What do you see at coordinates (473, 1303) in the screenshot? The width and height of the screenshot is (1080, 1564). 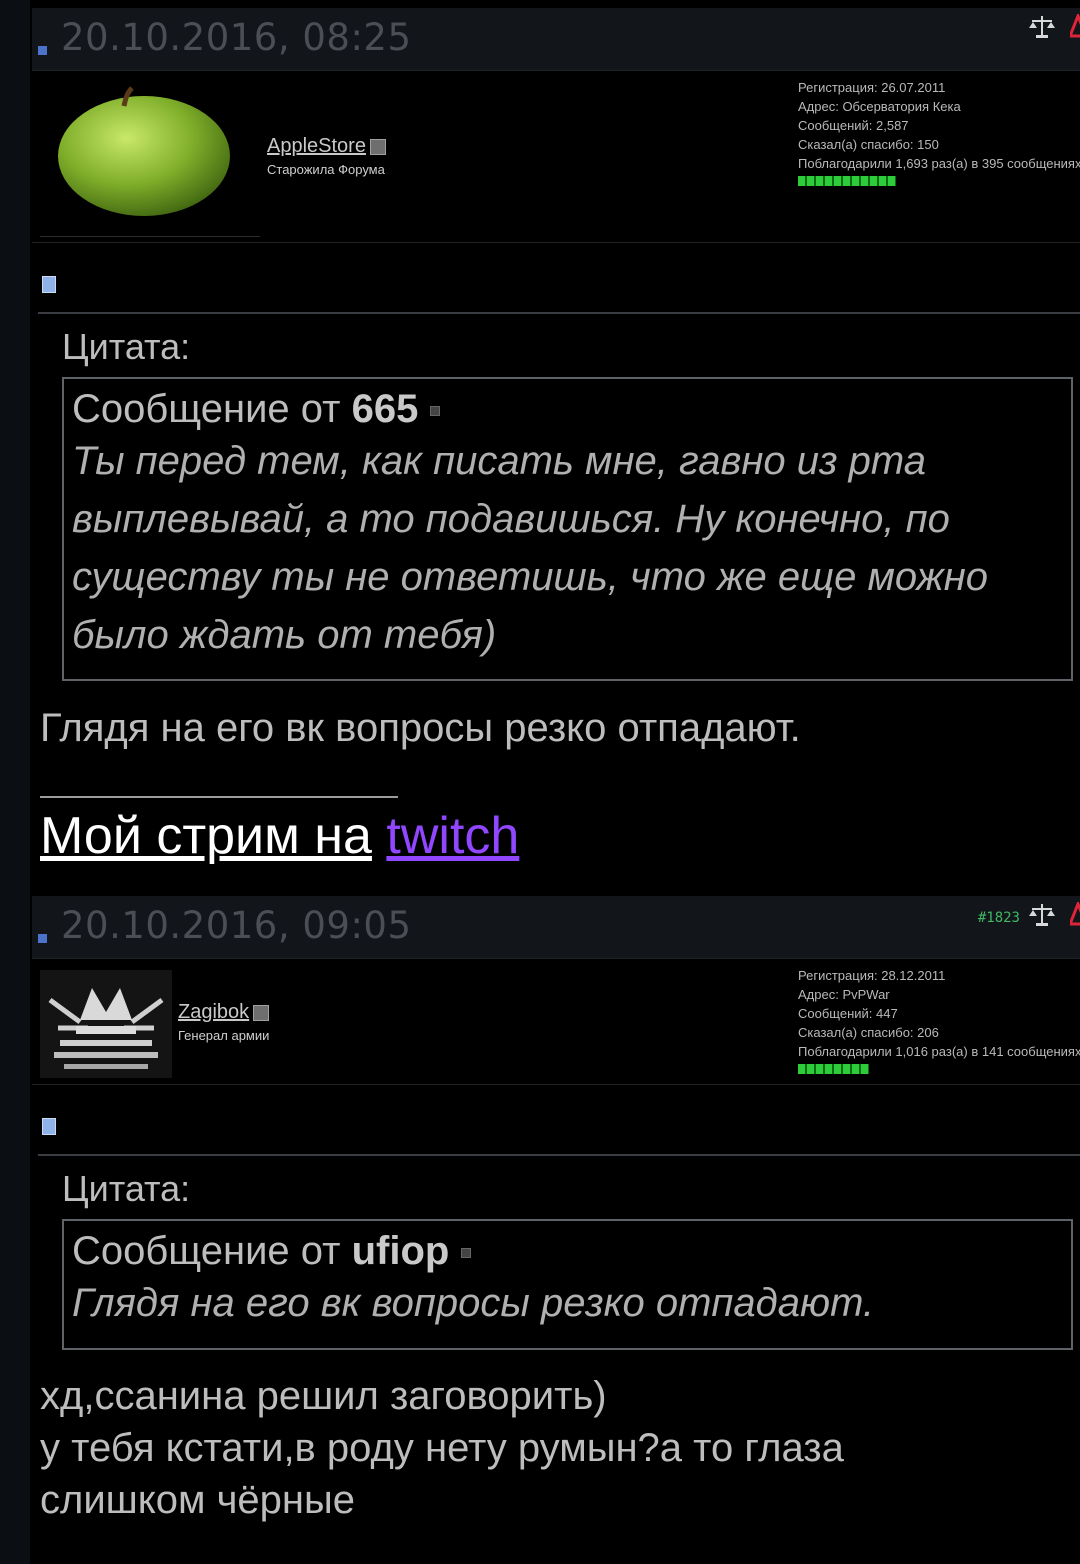 I see `quote-text: Глядя на его вк вопросы резко отпадают.` at bounding box center [473, 1303].